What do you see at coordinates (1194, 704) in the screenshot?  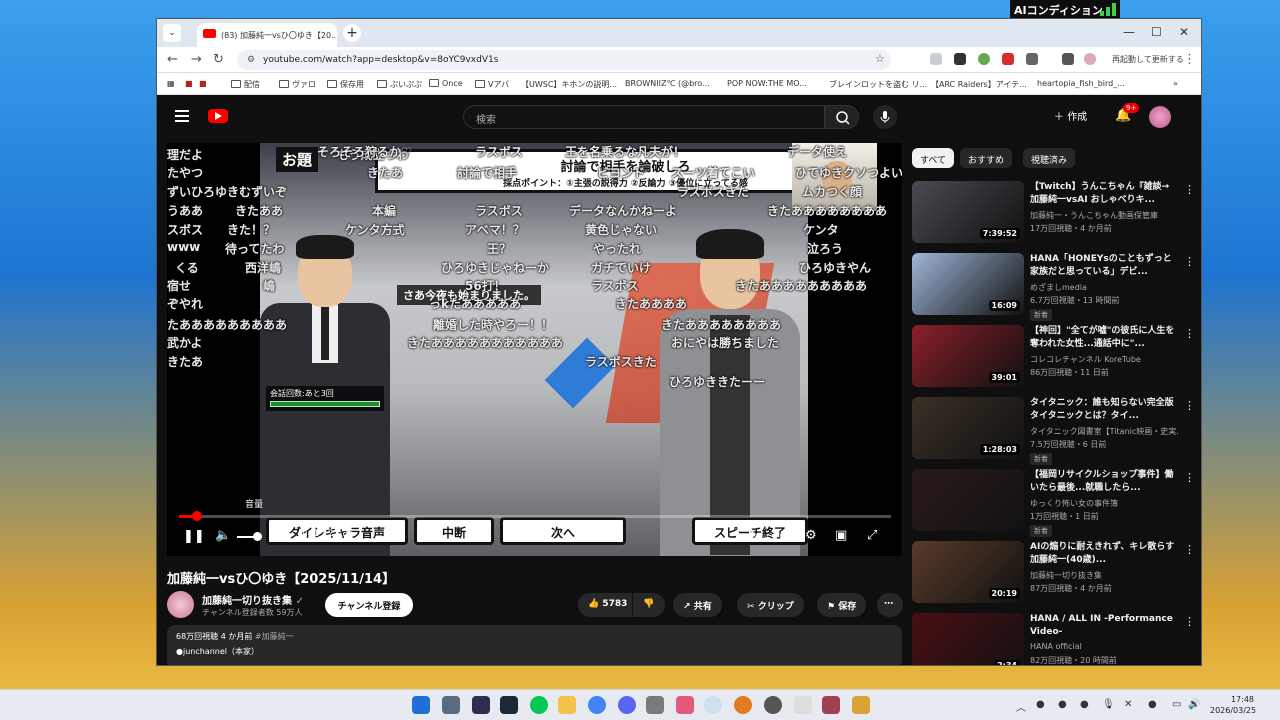 I see `speaker-icon: 🔊` at bounding box center [1194, 704].